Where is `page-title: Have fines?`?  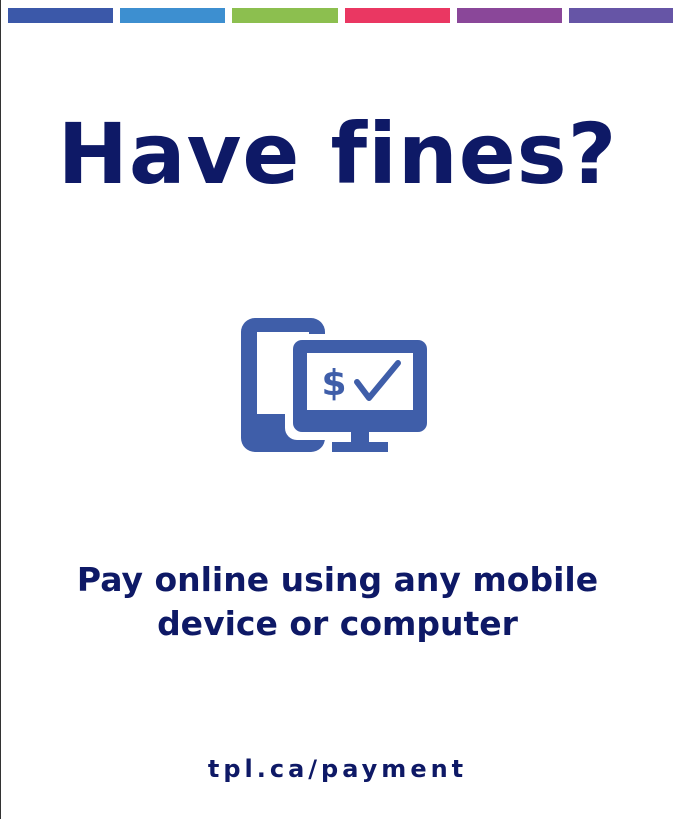
page-title: Have fines? is located at coordinates (337, 154).